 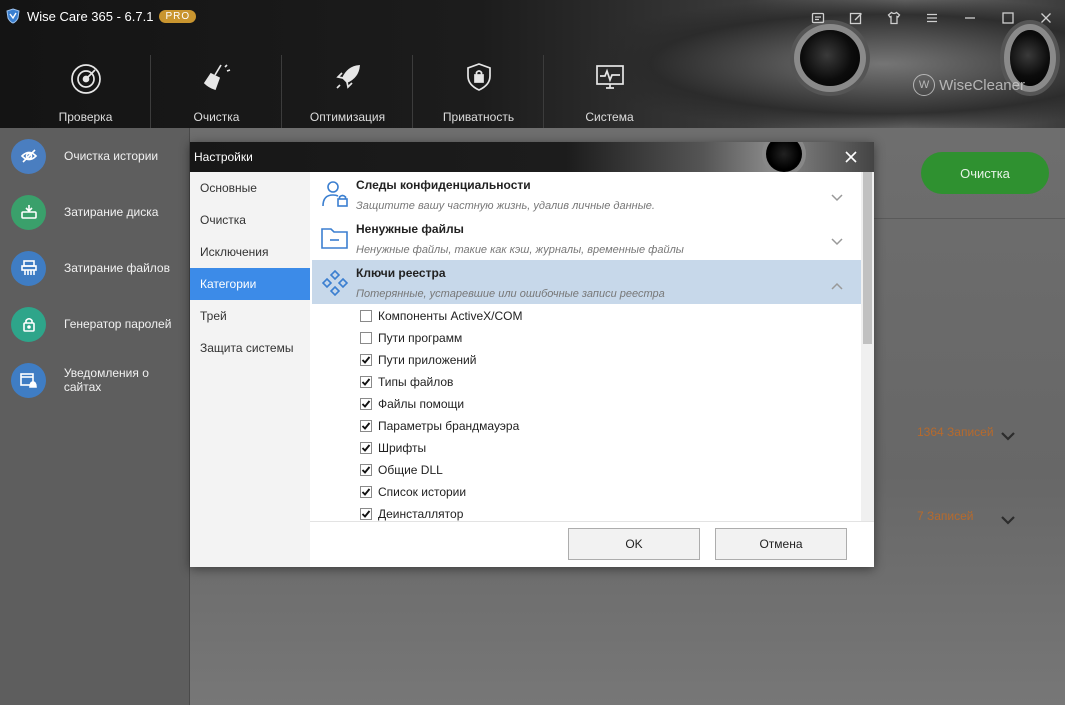 I want to click on cancel-button: Отмена, so click(x=781, y=544).